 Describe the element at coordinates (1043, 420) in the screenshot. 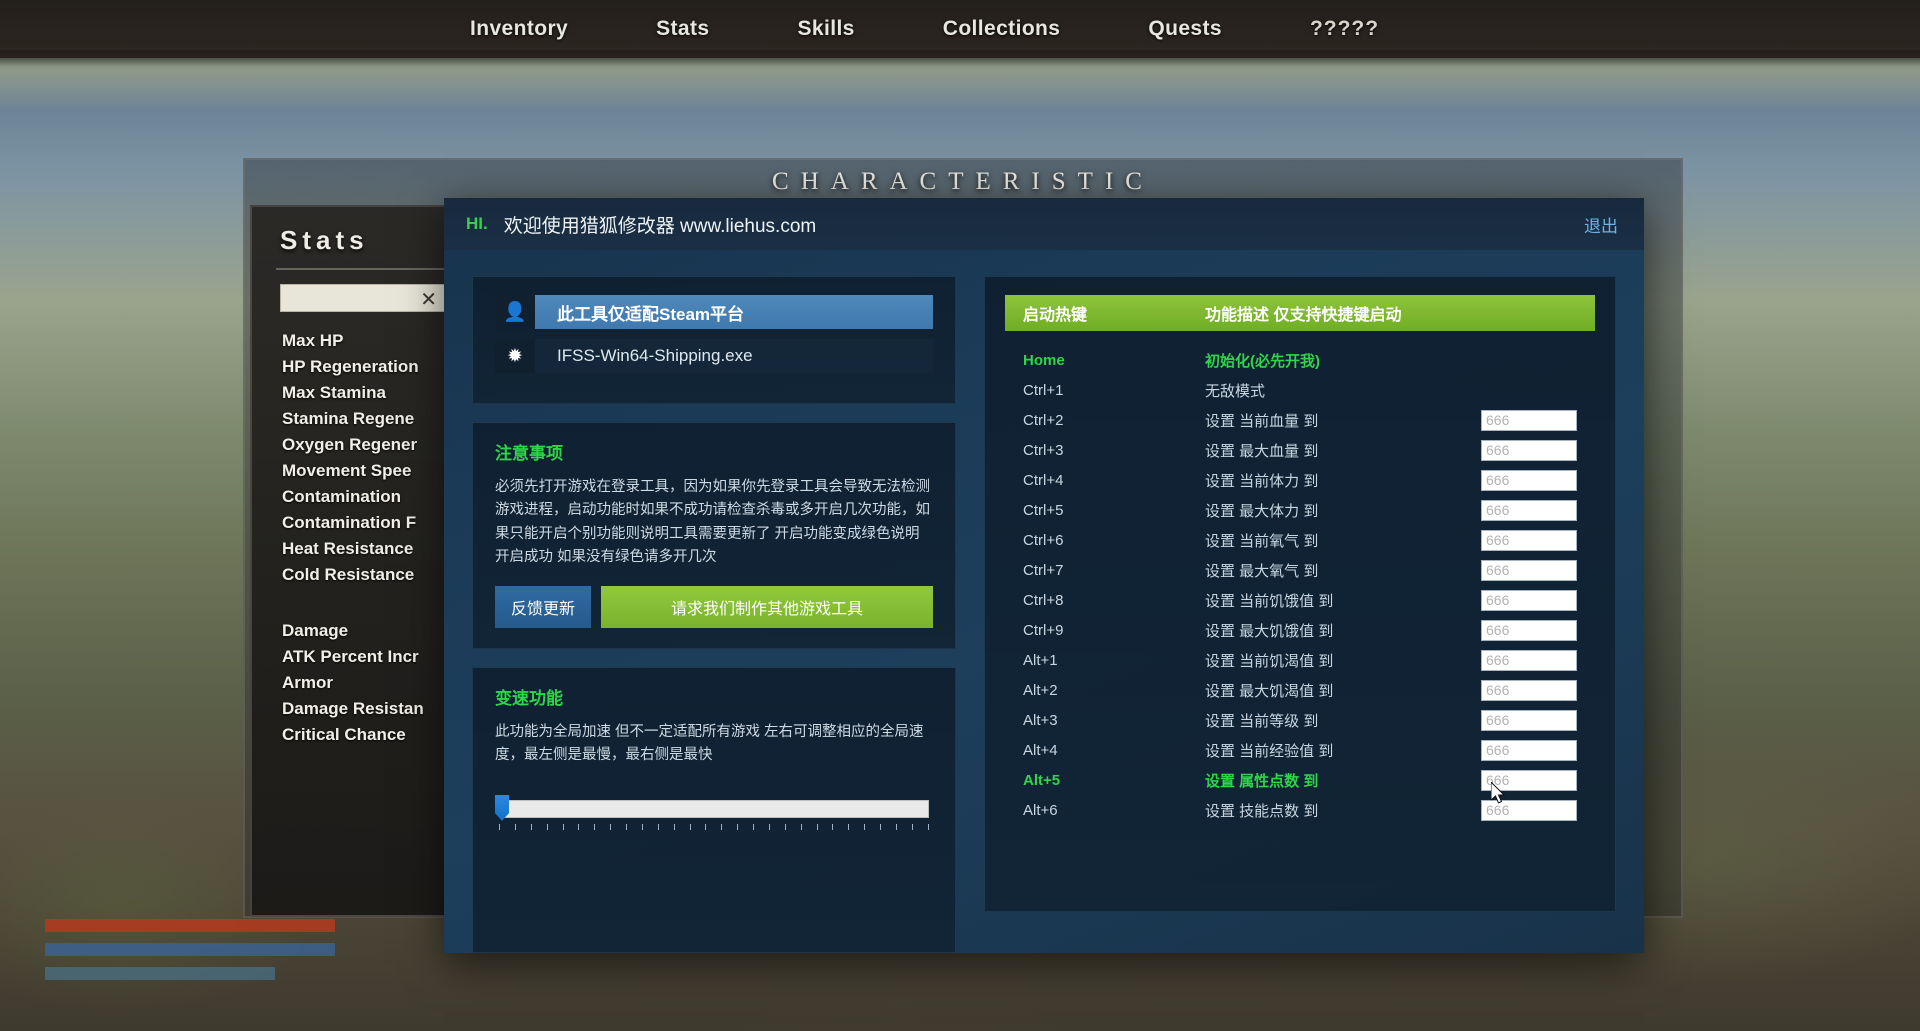

I see `hotkey-key-label: Ctrl+2` at that location.